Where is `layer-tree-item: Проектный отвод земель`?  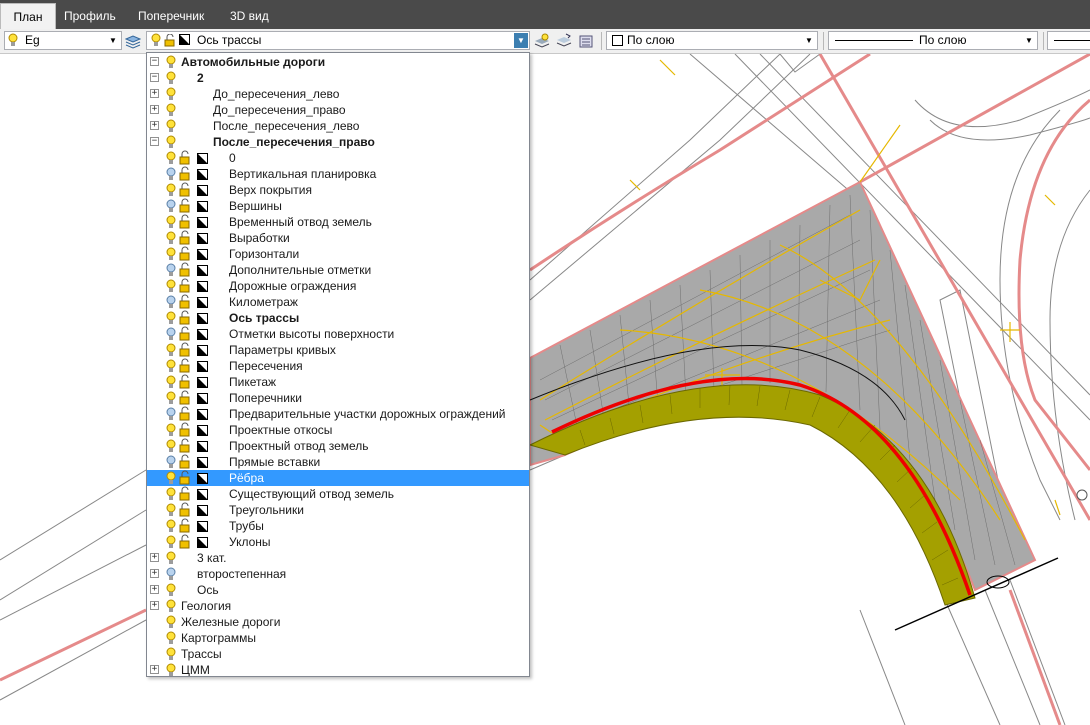
layer-tree-item: Проектный отвод земель is located at coordinates (338, 446).